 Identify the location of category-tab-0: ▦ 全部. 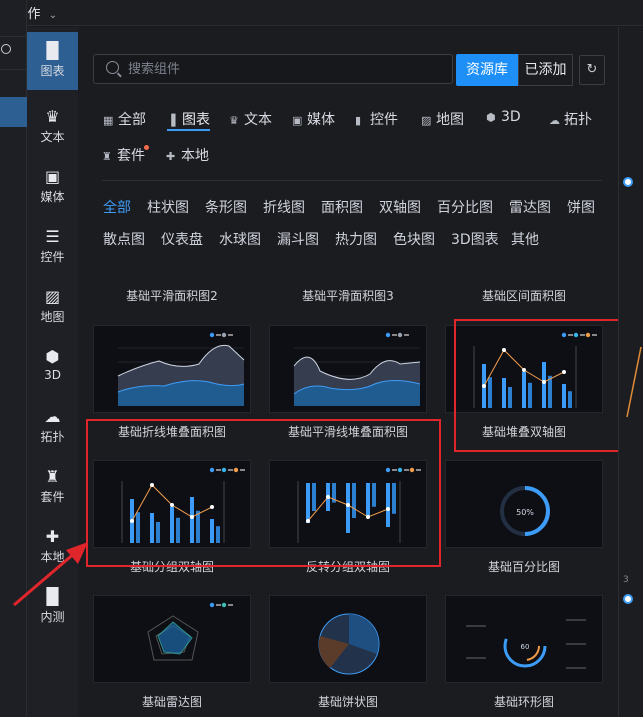
(124, 119).